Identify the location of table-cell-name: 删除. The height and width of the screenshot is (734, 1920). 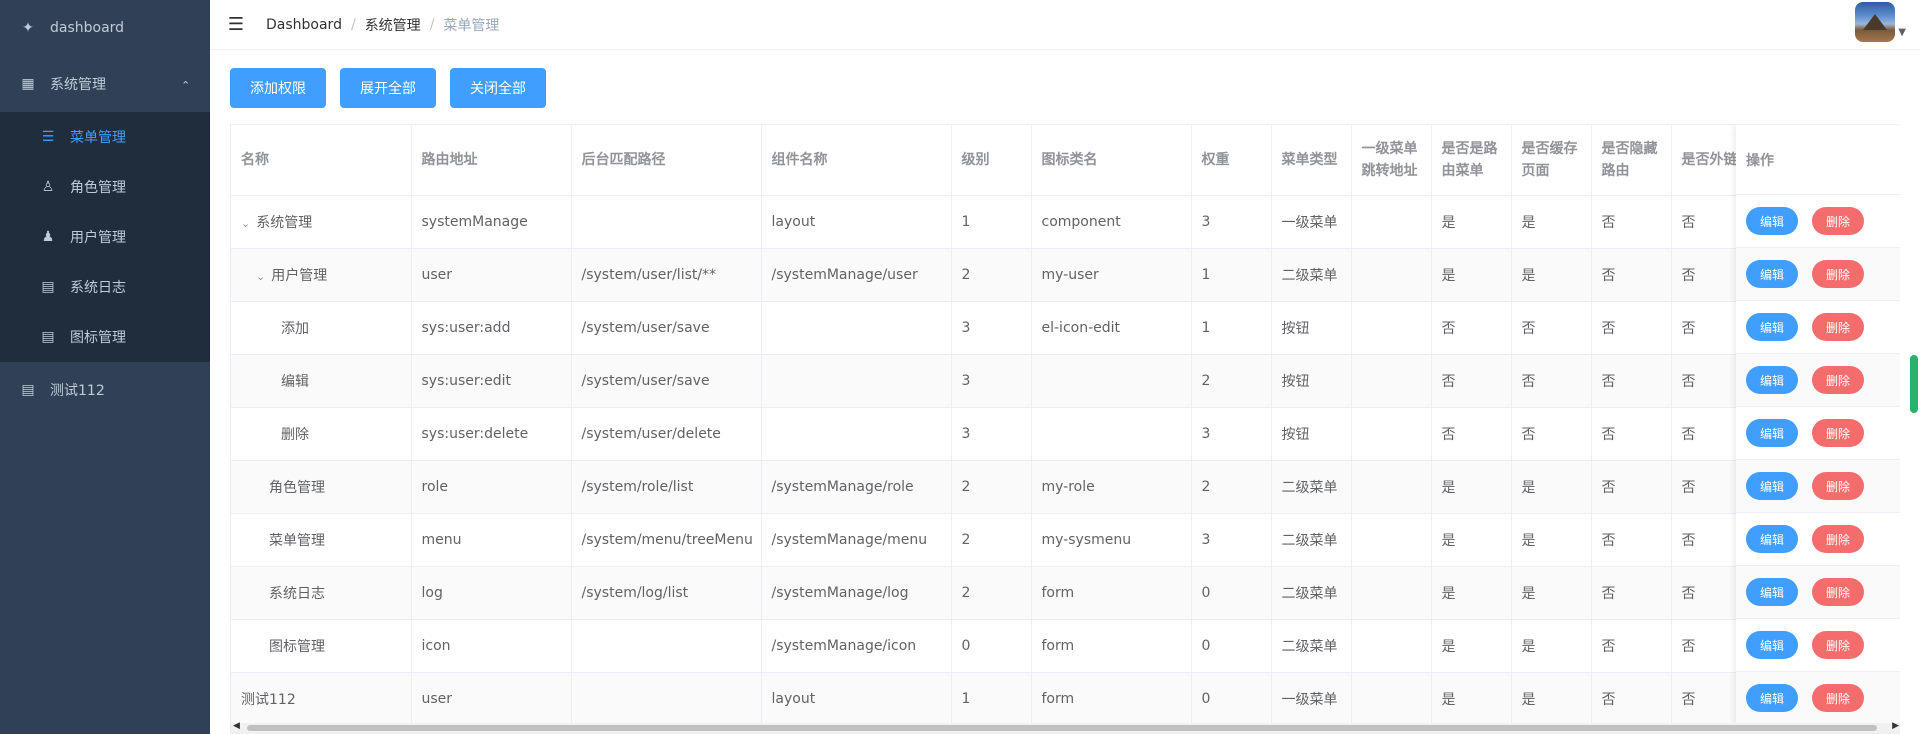
(321, 434).